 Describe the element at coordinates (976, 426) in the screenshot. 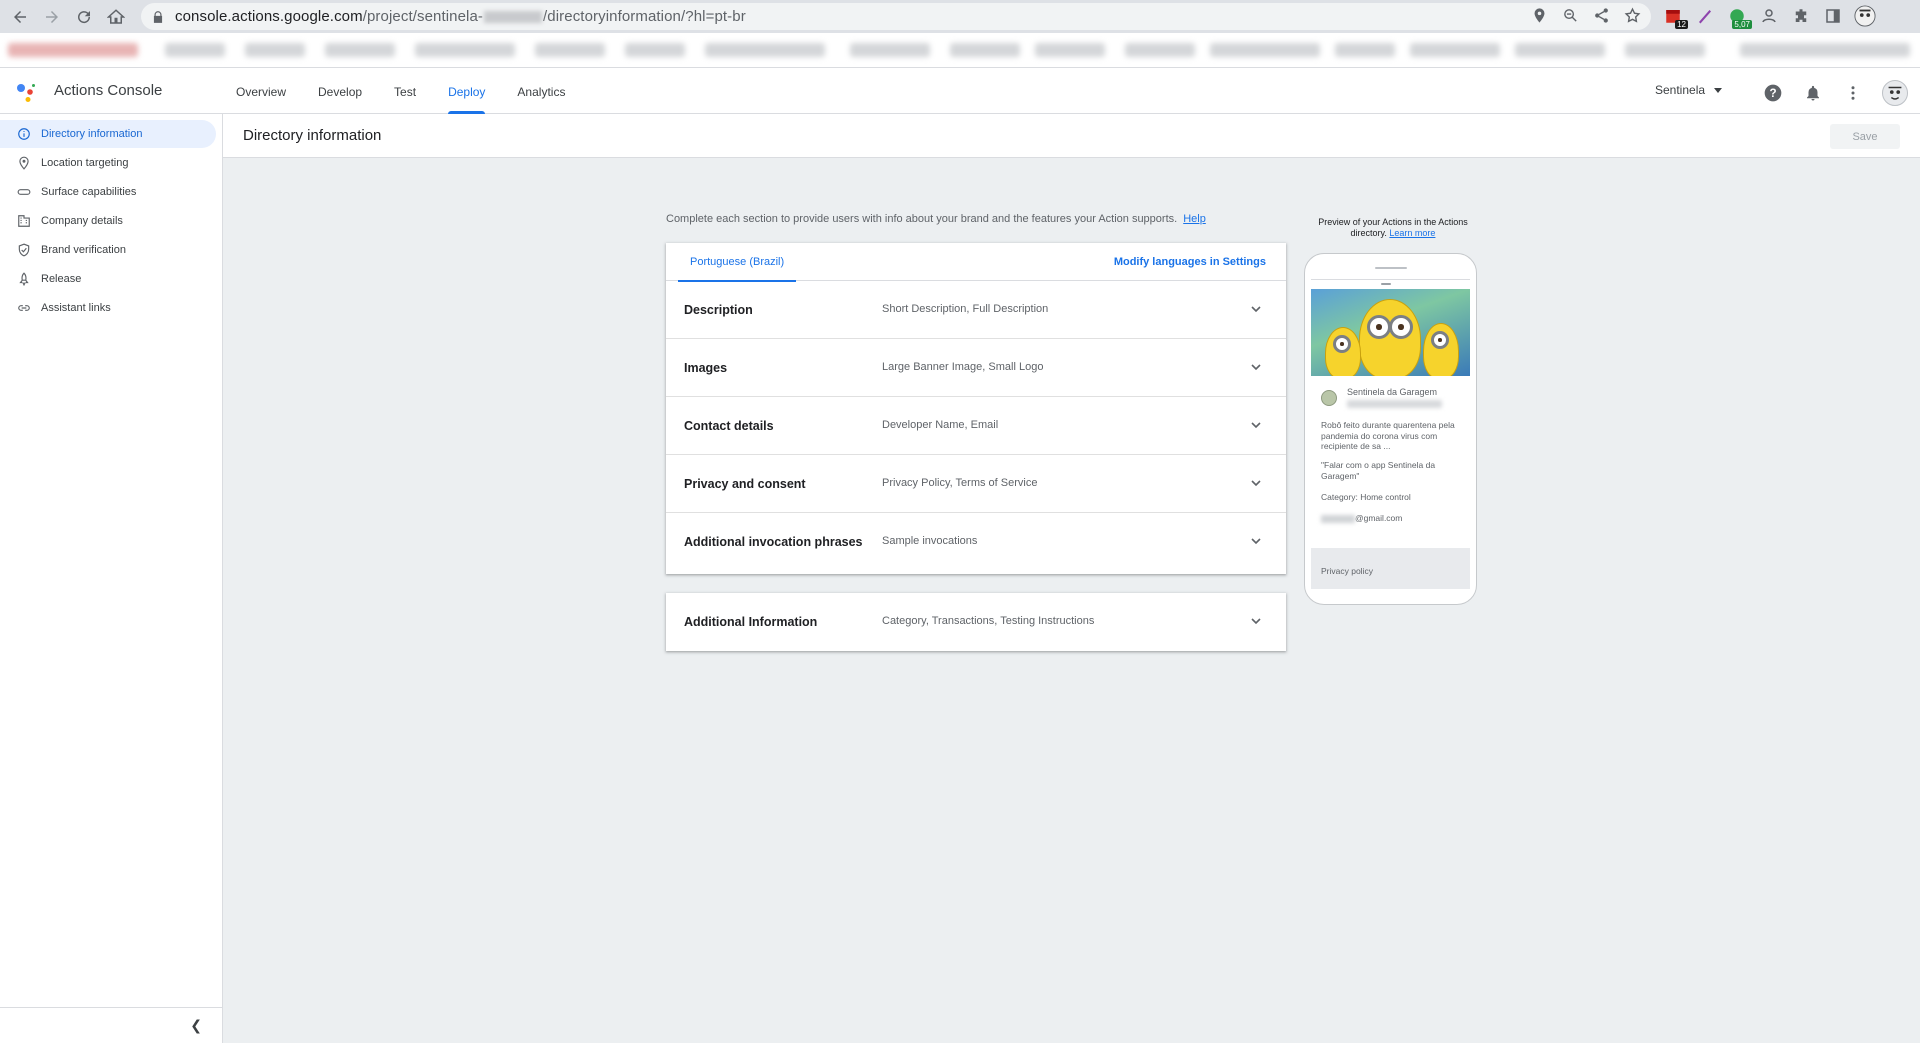

I see `section-row-contact-details: Contact details Developer Name, Email` at that location.